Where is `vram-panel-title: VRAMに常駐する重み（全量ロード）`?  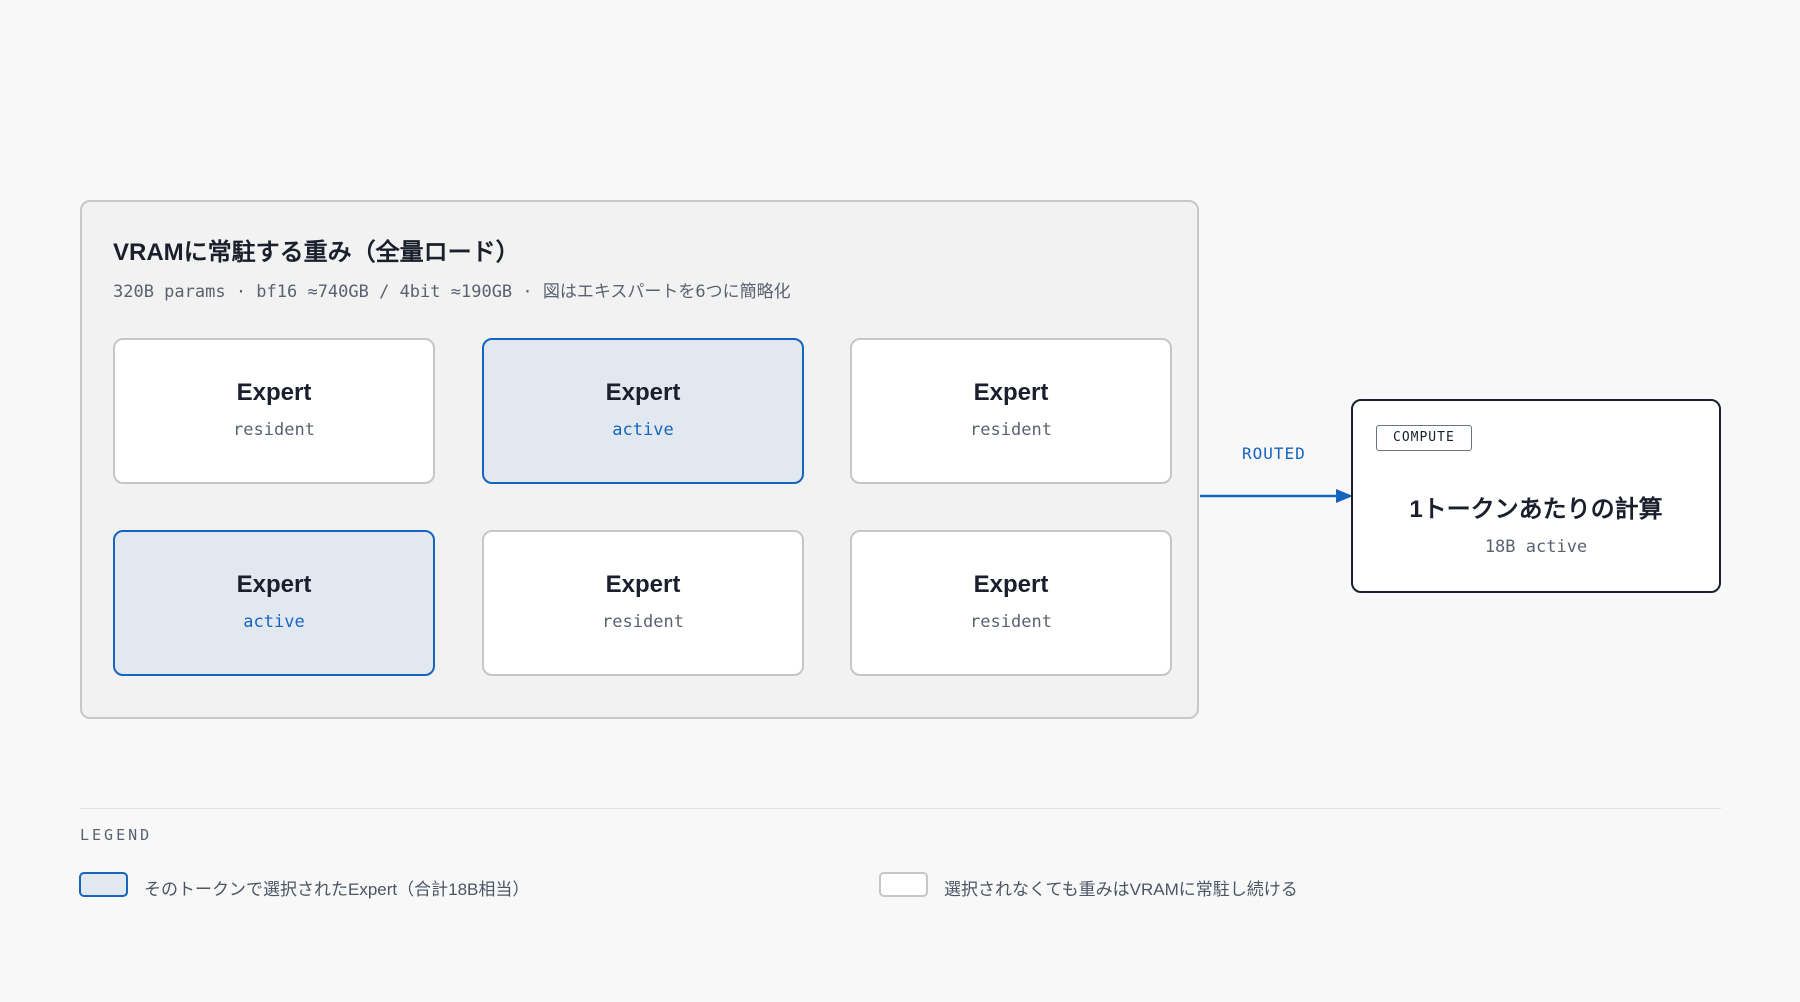 vram-panel-title: VRAMに常駐する重み（全量ロード） is located at coordinates (316, 252).